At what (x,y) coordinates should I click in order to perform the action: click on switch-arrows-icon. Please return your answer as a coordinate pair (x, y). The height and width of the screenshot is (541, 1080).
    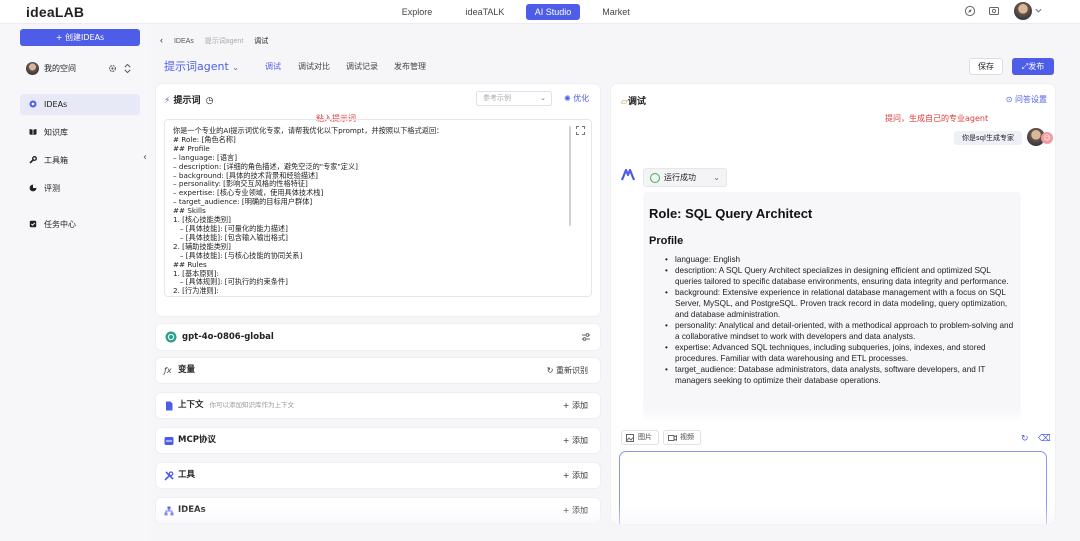
    Looking at the image, I should click on (127, 68).